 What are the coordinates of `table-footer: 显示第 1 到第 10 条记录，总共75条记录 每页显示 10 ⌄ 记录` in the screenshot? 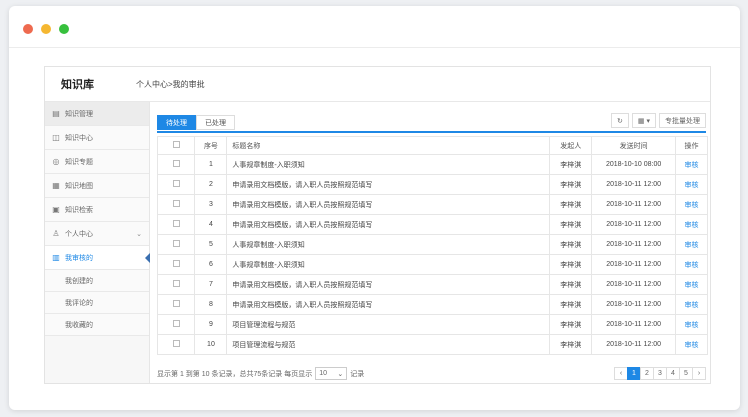 It's located at (260, 373).